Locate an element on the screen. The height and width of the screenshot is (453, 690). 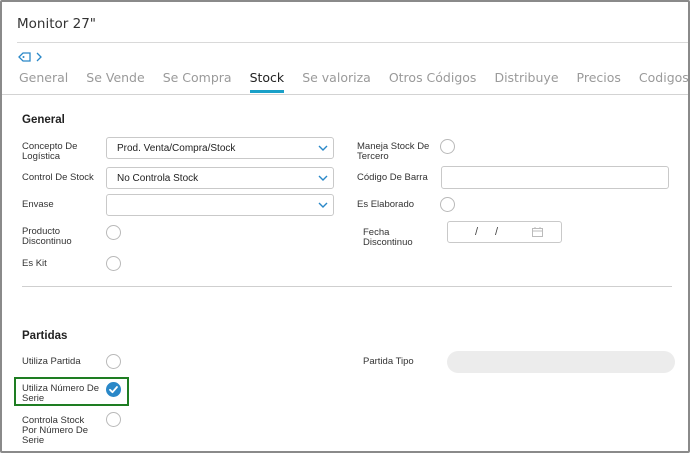
es-kit-label: Es Kit is located at coordinates (34, 263).